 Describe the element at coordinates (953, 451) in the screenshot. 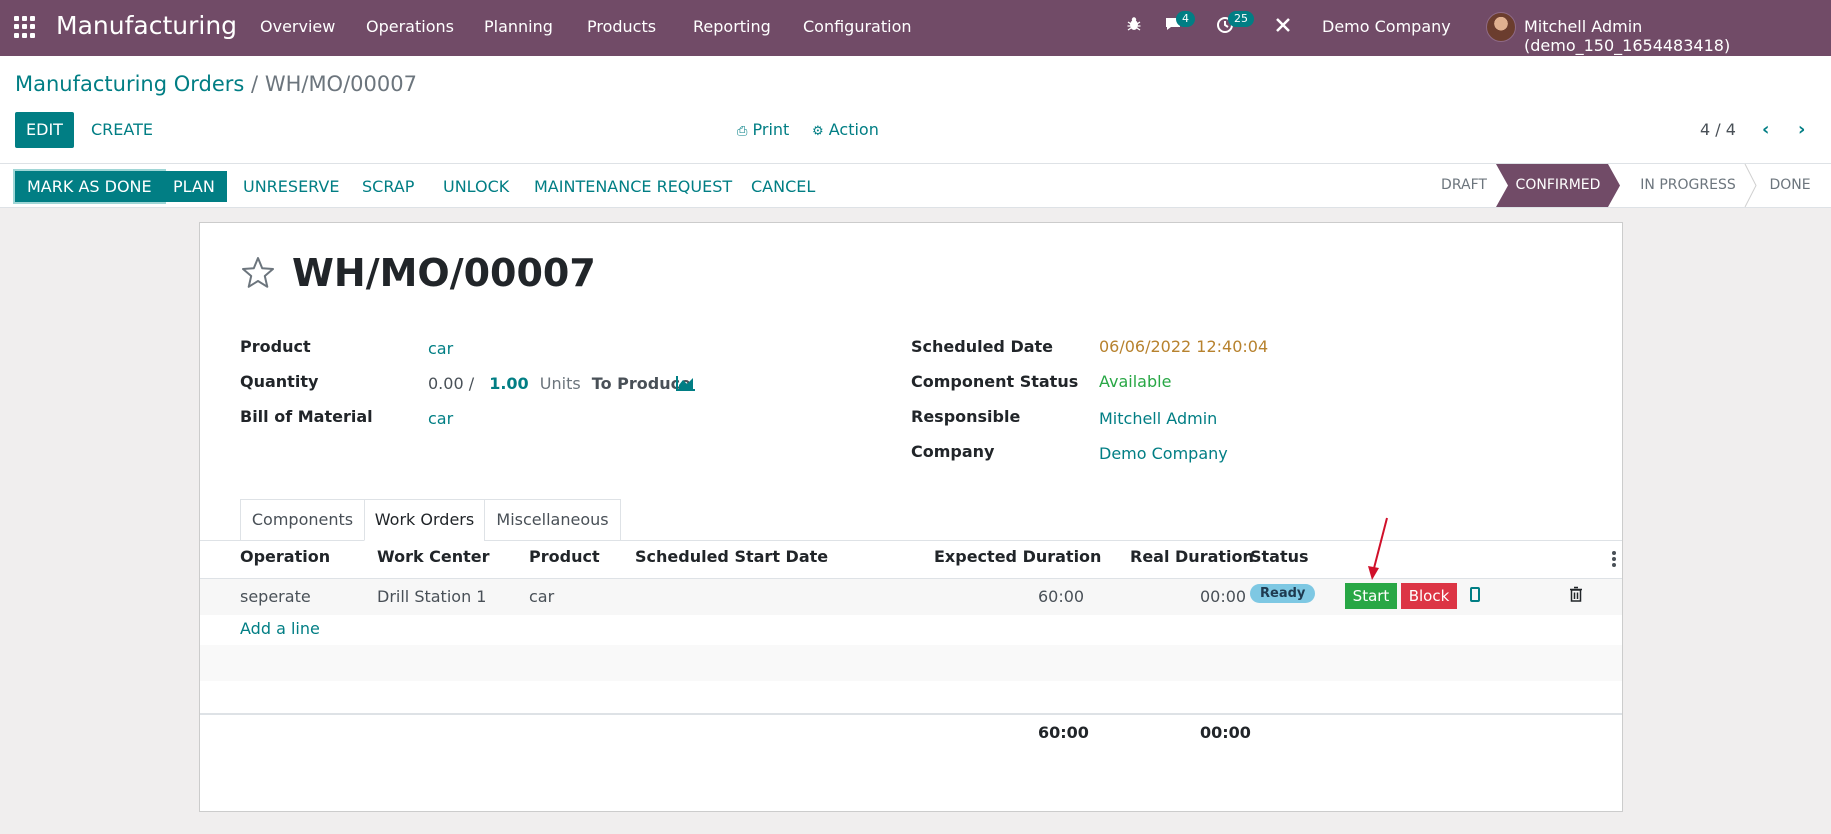

I see `company-label: Company` at that location.